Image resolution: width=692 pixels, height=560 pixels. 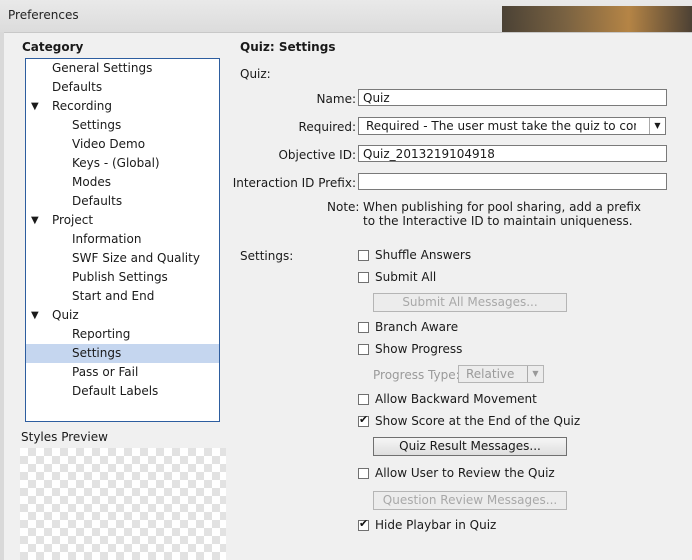 What do you see at coordinates (64, 437) in the screenshot?
I see `styles-preview-label: Styles Preview` at bounding box center [64, 437].